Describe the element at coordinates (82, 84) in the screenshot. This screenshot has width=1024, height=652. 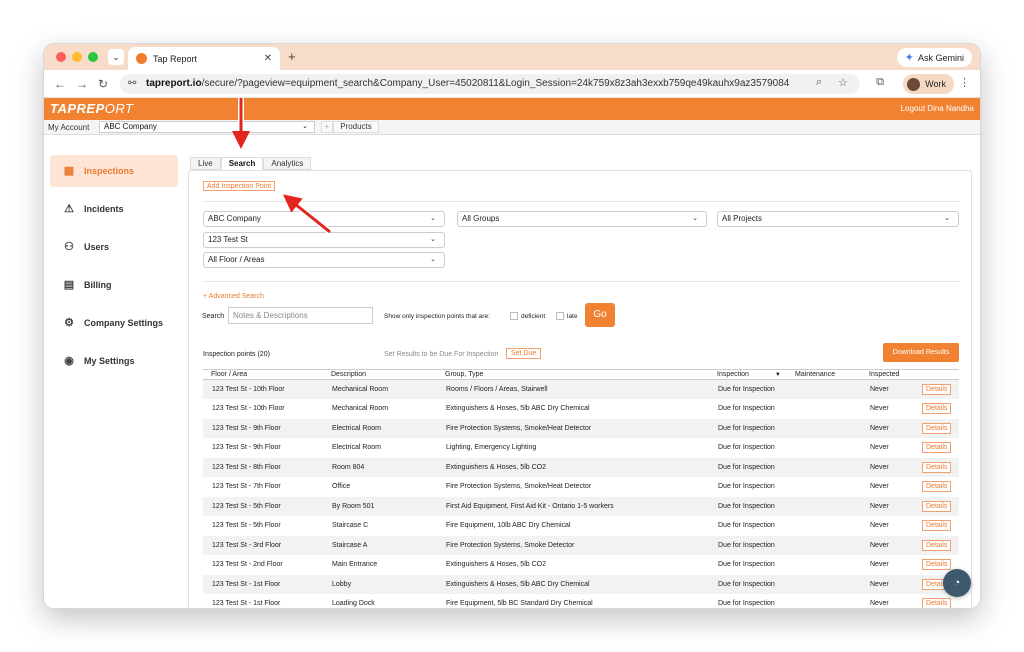
I see `forward-arrow-icon: →` at that location.